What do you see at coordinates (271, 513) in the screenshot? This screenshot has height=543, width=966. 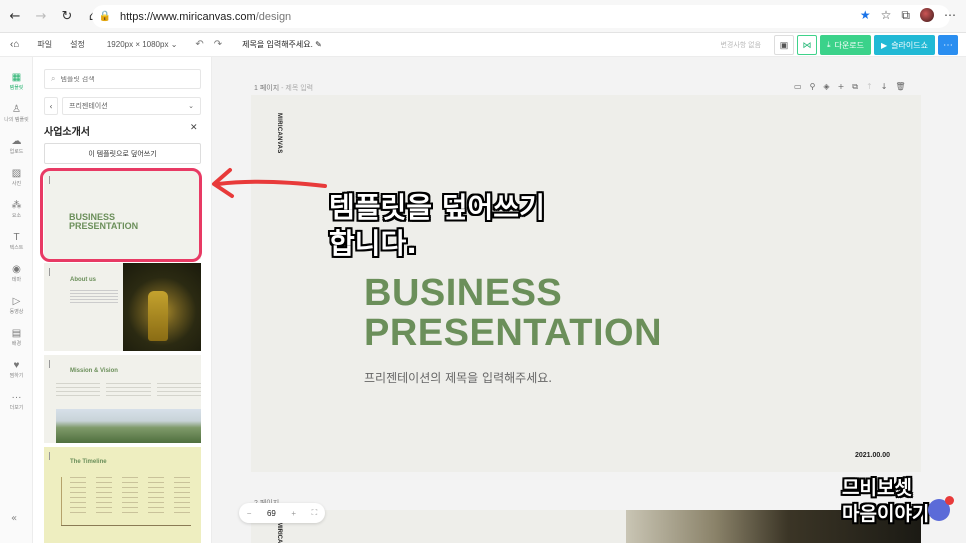 I see `zoom-value: 69` at bounding box center [271, 513].